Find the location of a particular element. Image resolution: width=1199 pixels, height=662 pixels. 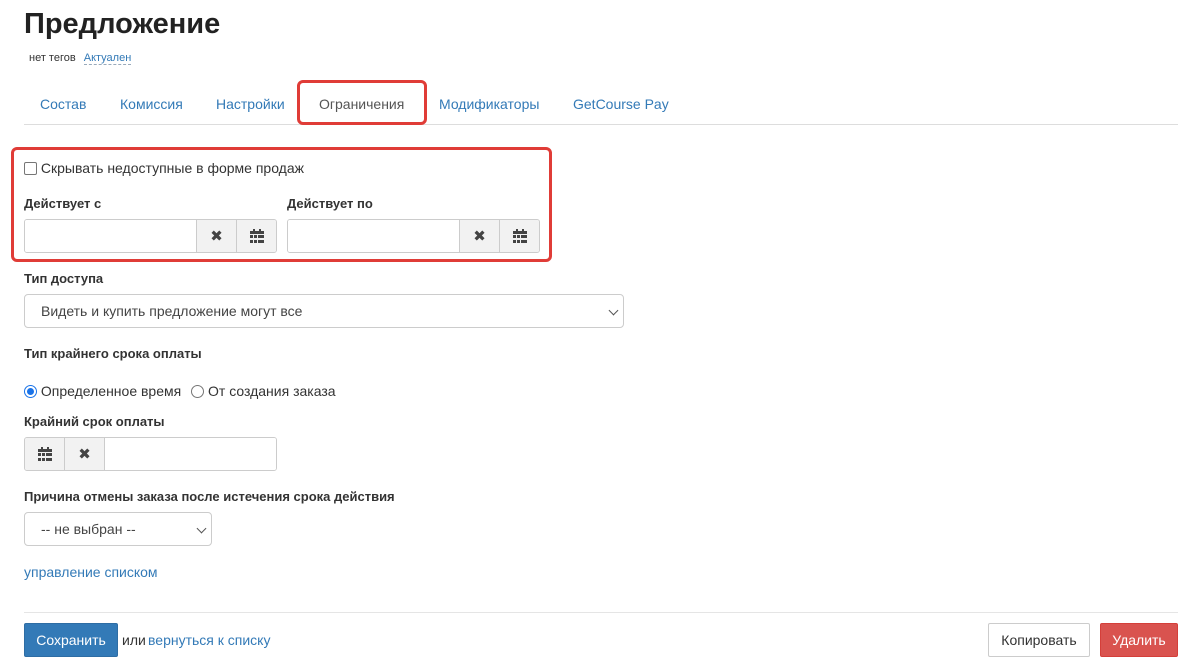

radio-fixed-time-label: Определенное время is located at coordinates (111, 391).